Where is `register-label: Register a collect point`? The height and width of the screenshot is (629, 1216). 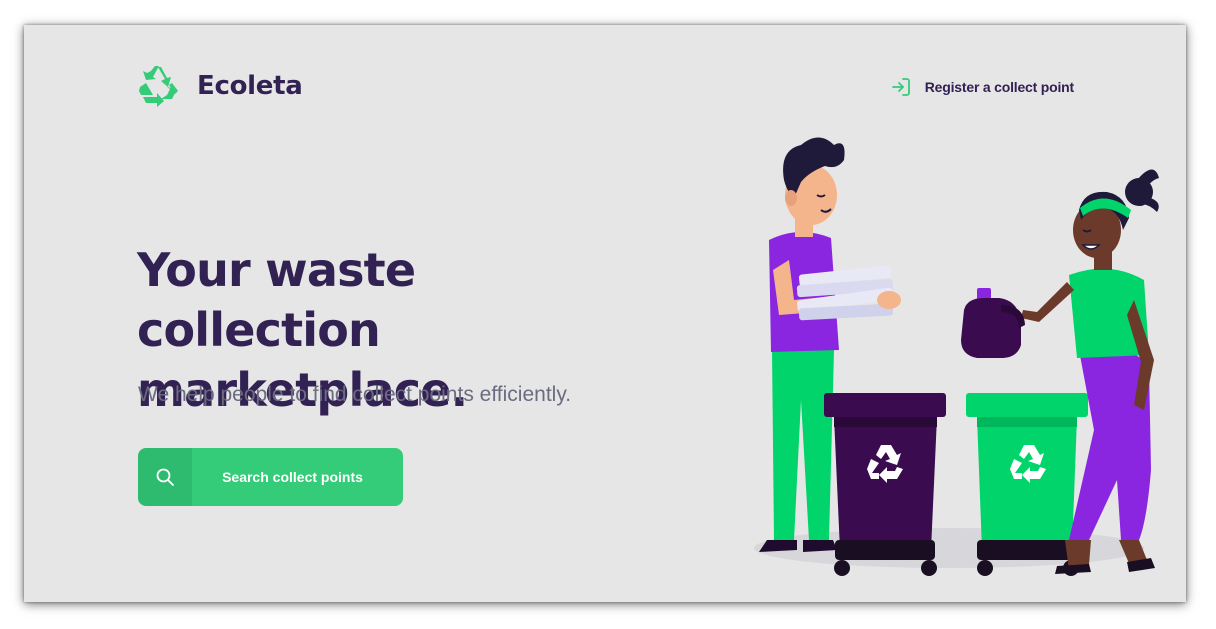 register-label: Register a collect point is located at coordinates (999, 87).